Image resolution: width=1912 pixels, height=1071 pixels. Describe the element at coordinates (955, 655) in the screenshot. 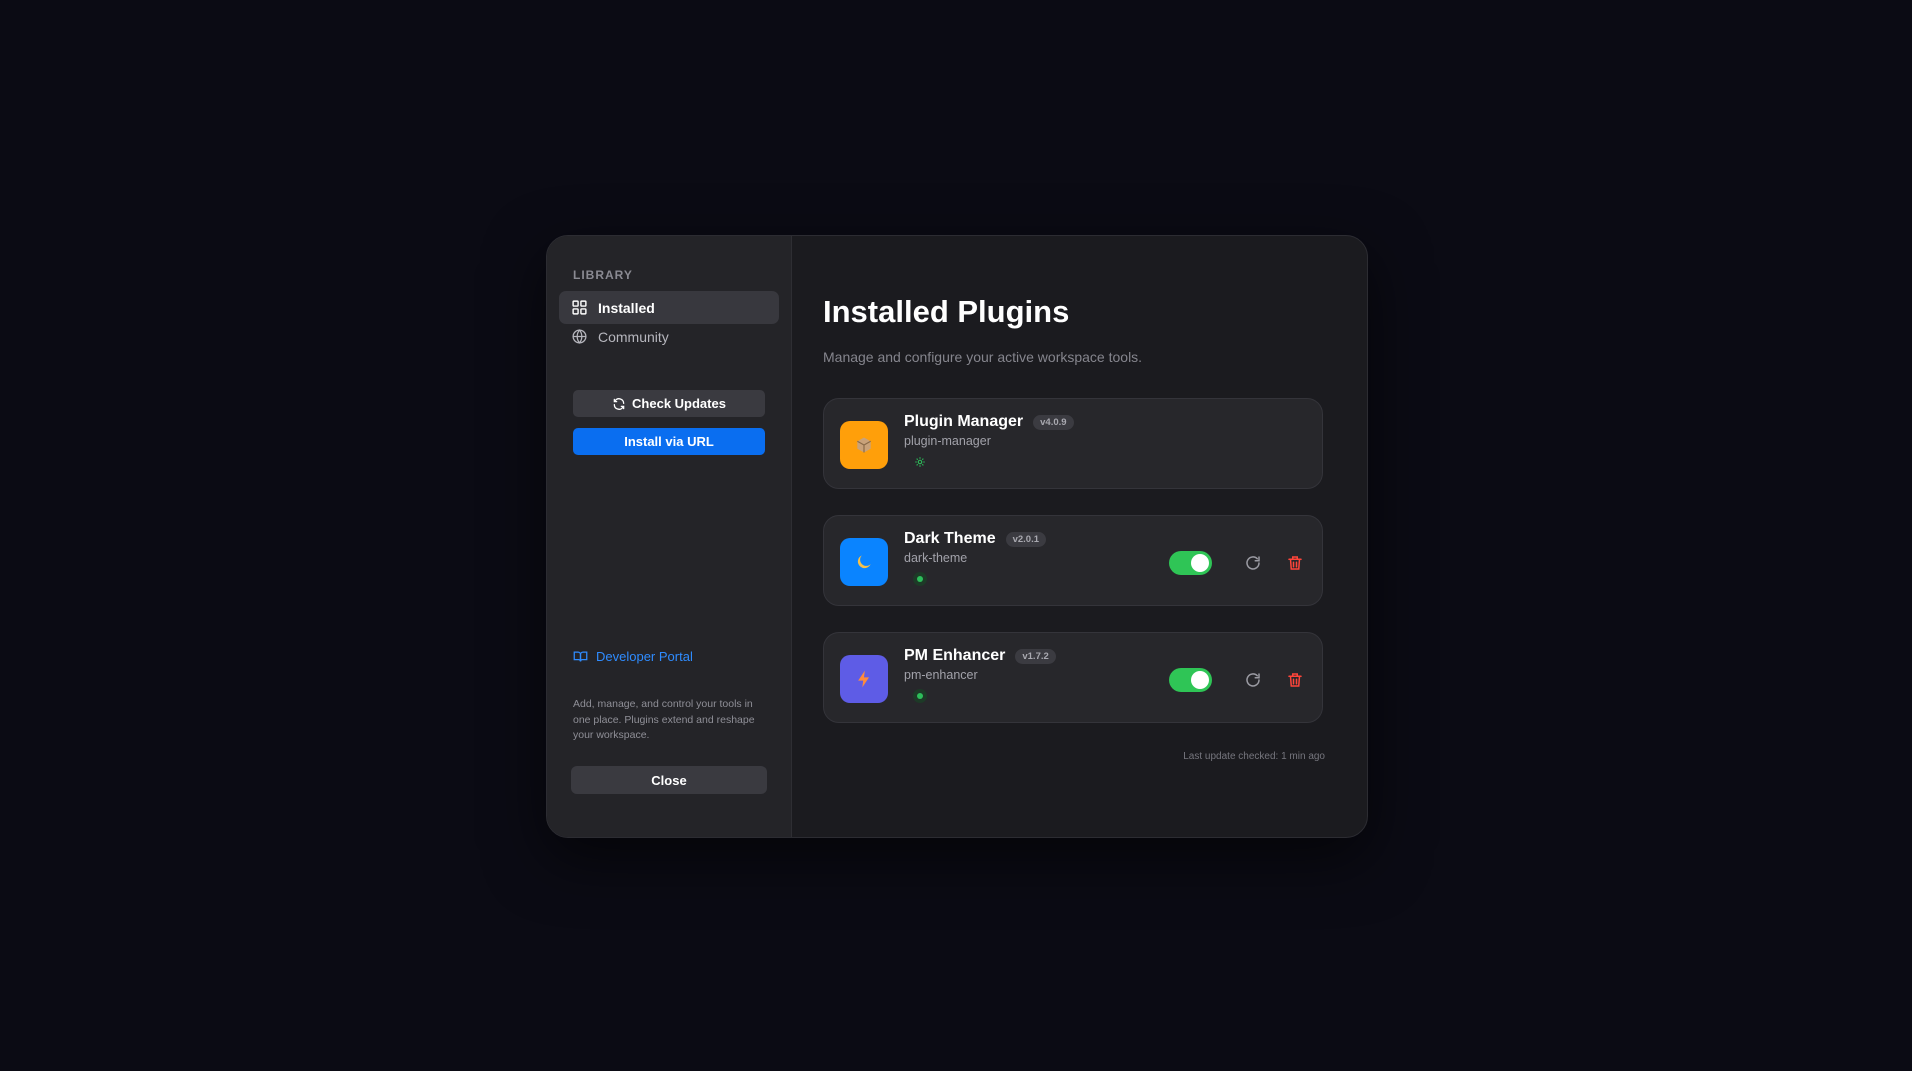

I see `plugin-name: PM Enhancer` at that location.